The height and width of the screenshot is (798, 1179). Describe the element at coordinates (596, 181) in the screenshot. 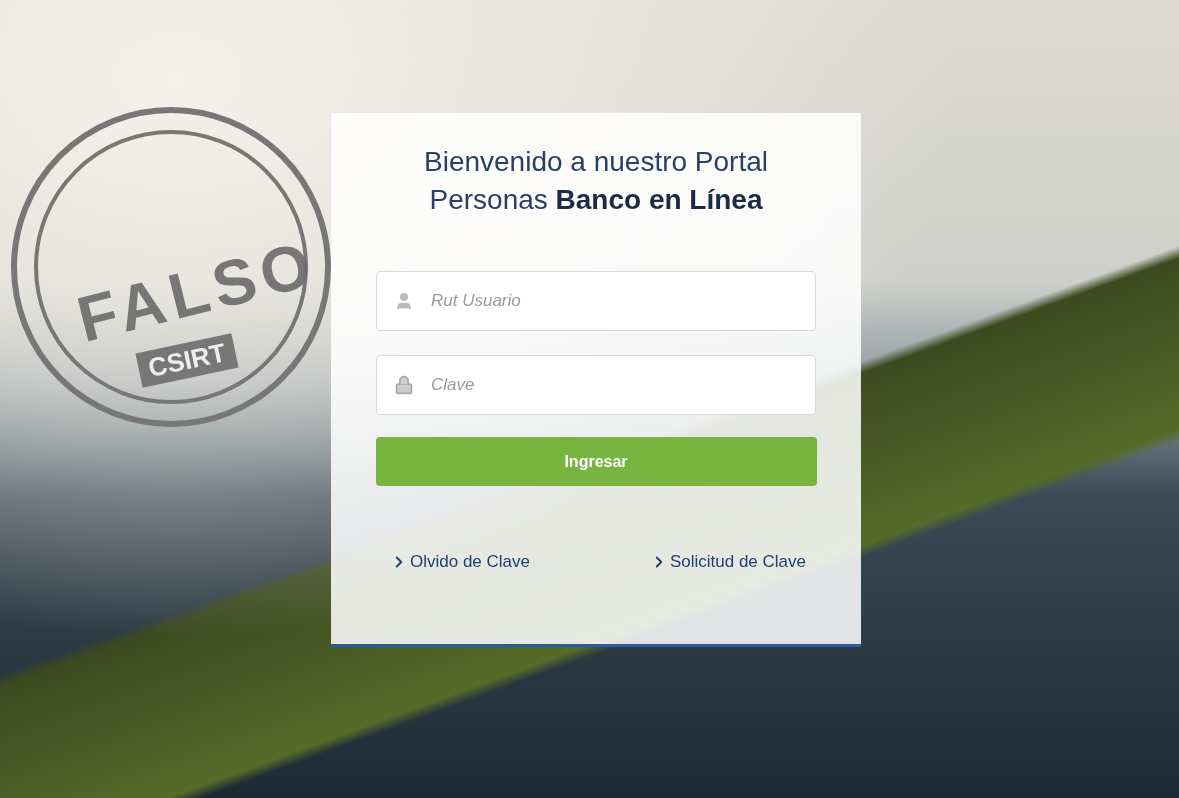

I see `welcome-title: Bienvenido a nuestro Portal Personas Banco en Línea` at that location.